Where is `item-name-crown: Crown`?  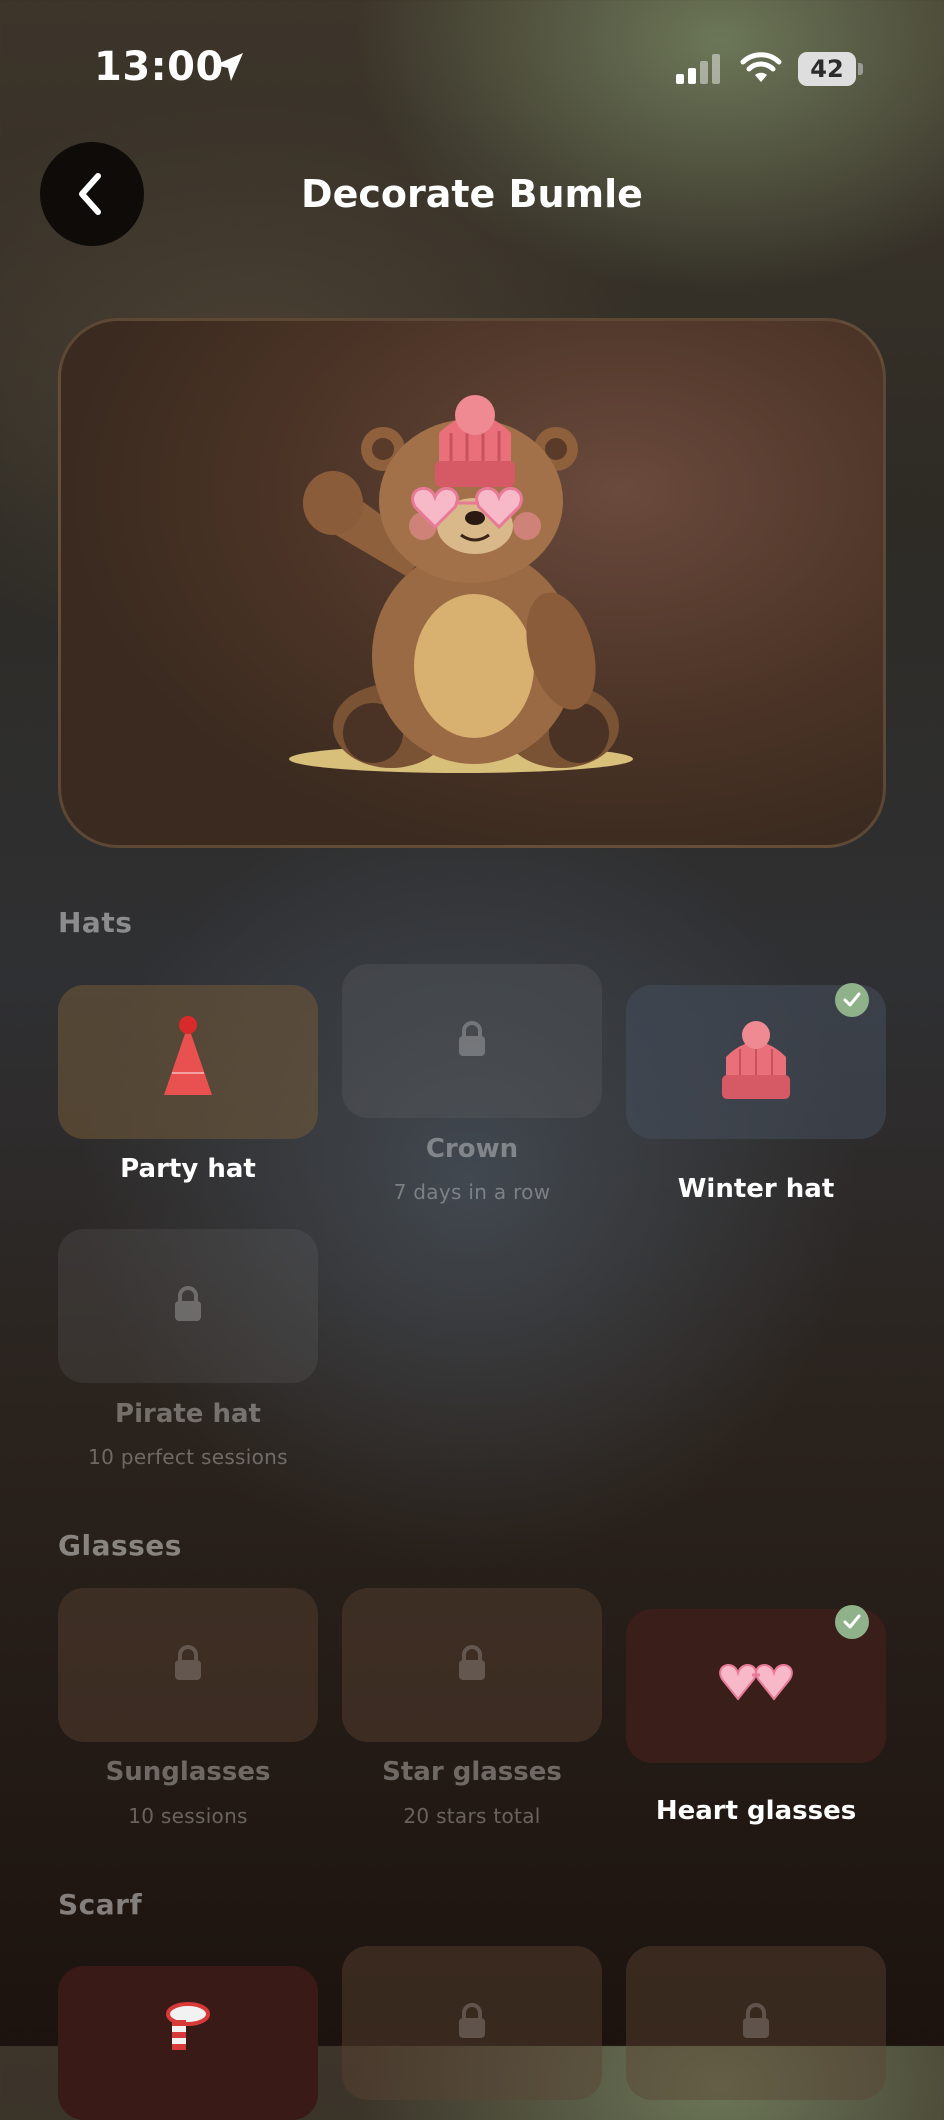 item-name-crown: Crown is located at coordinates (472, 1149).